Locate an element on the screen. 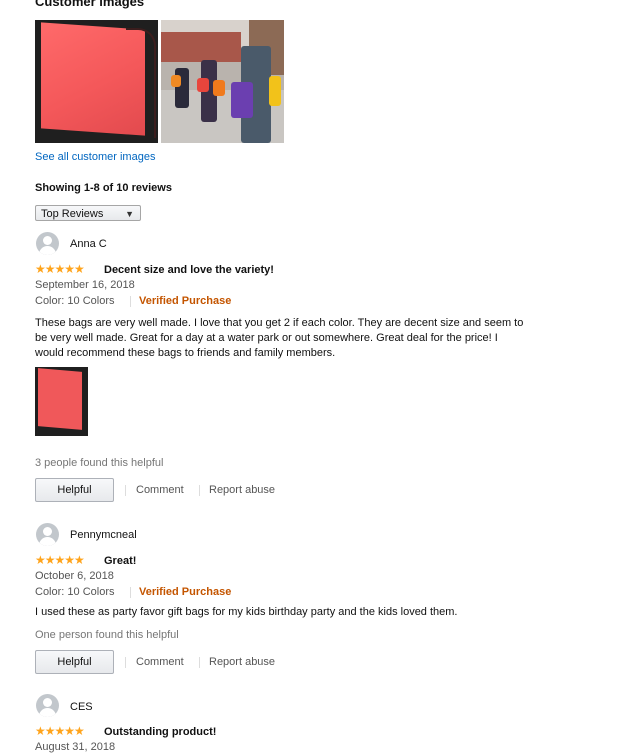 This screenshot has height=756, width=617. review-author: Anna C is located at coordinates (88, 244).